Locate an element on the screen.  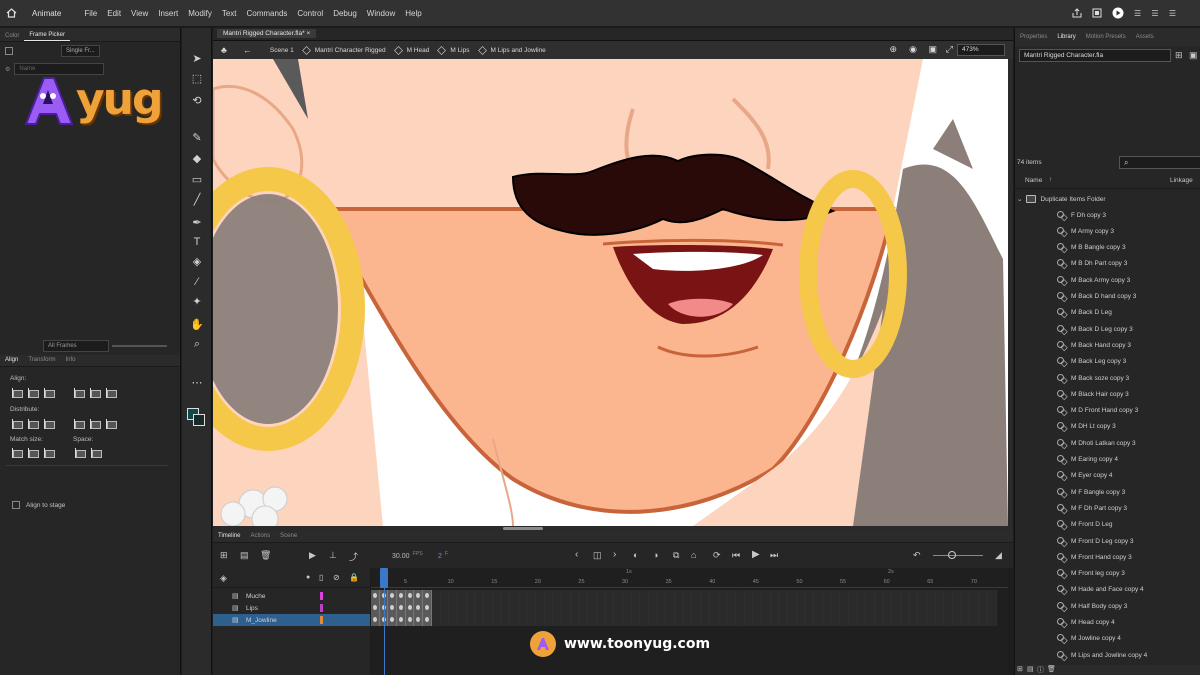
workspace-icon: ☰ ☰ ☰ is located at coordinates (1157, 13).